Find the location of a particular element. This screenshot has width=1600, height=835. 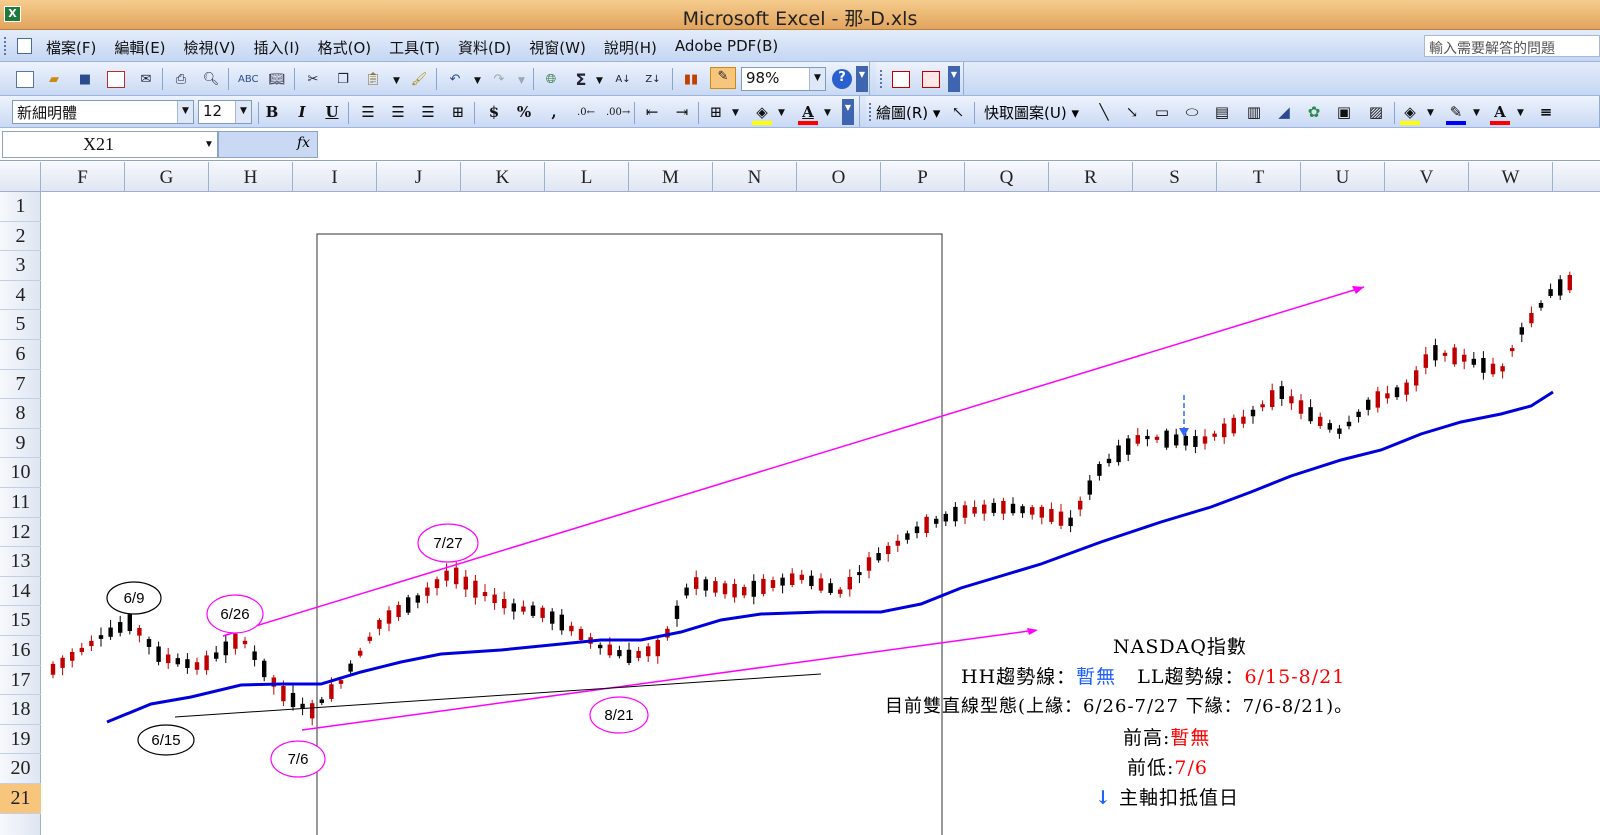

arrow-tool-icon: ↘ is located at coordinates (1132, 112).